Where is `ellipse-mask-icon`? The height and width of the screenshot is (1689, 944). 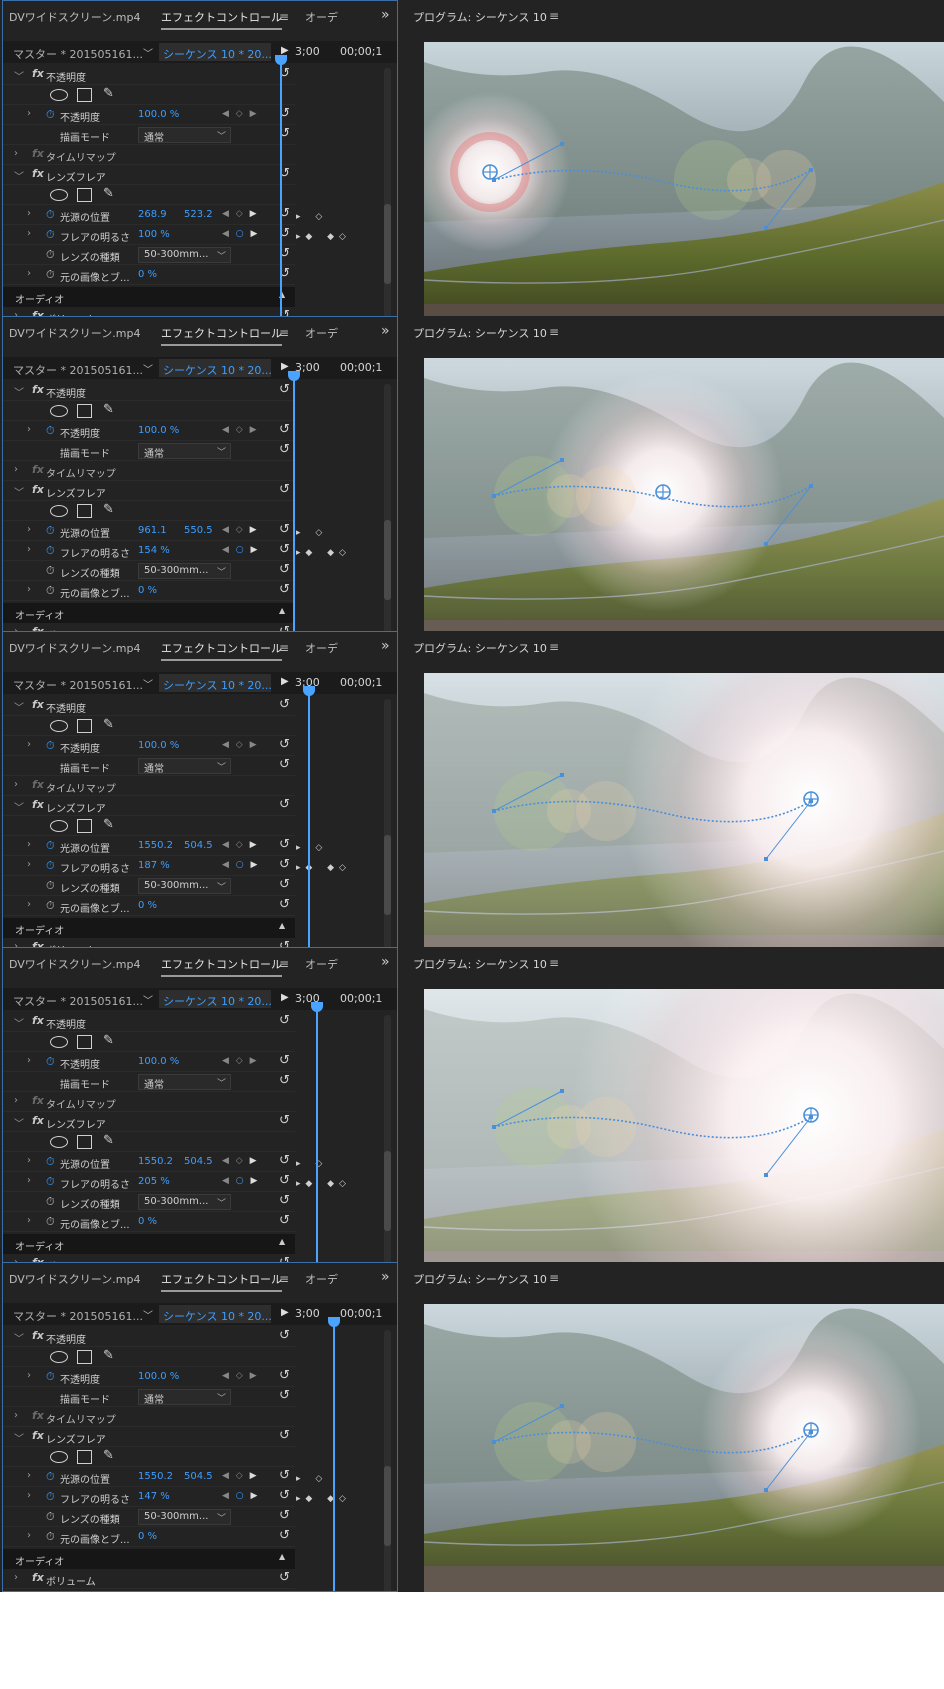 ellipse-mask-icon is located at coordinates (59, 95).